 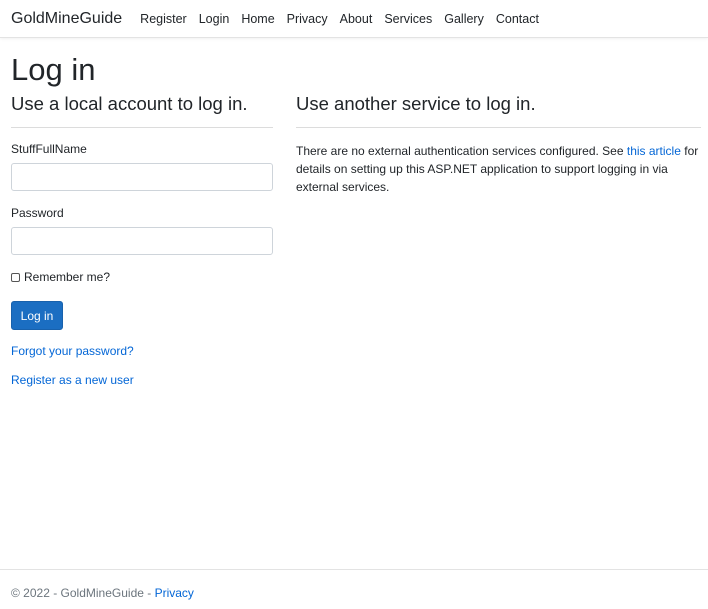 What do you see at coordinates (142, 127) in the screenshot?
I see `local-section-divider` at bounding box center [142, 127].